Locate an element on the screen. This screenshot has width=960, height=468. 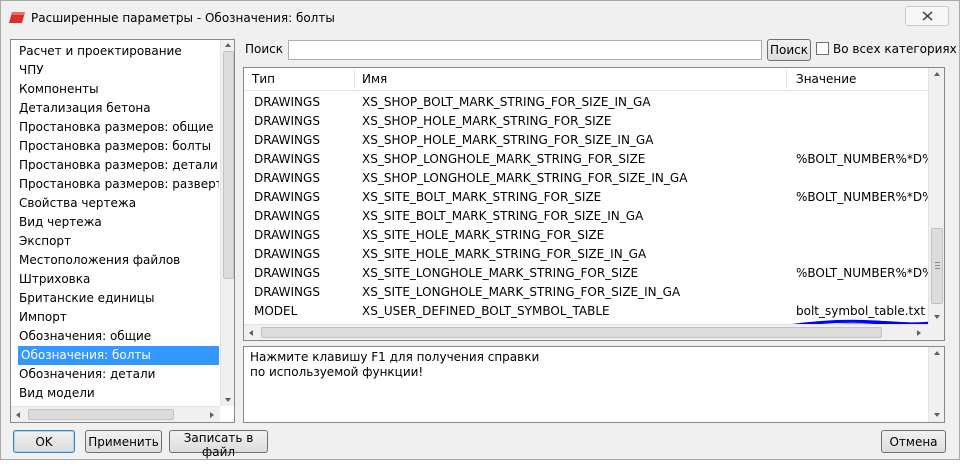
apply-button: Применить is located at coordinates (123, 441).